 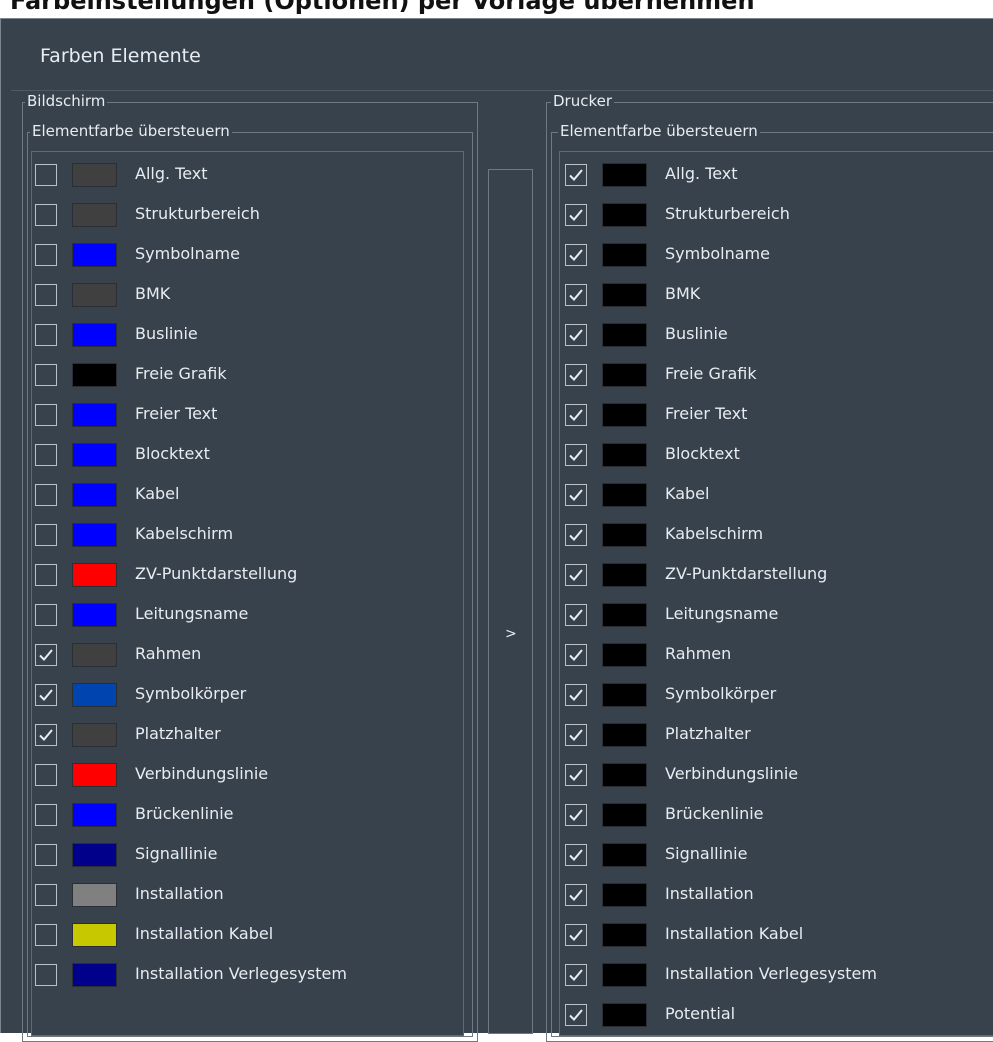 What do you see at coordinates (775, 614) in the screenshot?
I see `printer-list-item: Leitungsname` at bounding box center [775, 614].